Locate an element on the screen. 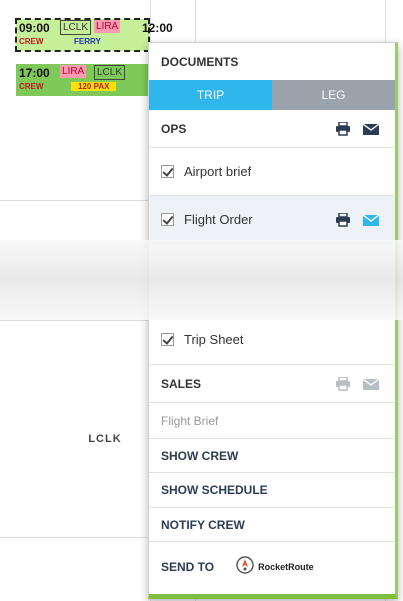  flight-destination-code: LCLK is located at coordinates (110, 72).